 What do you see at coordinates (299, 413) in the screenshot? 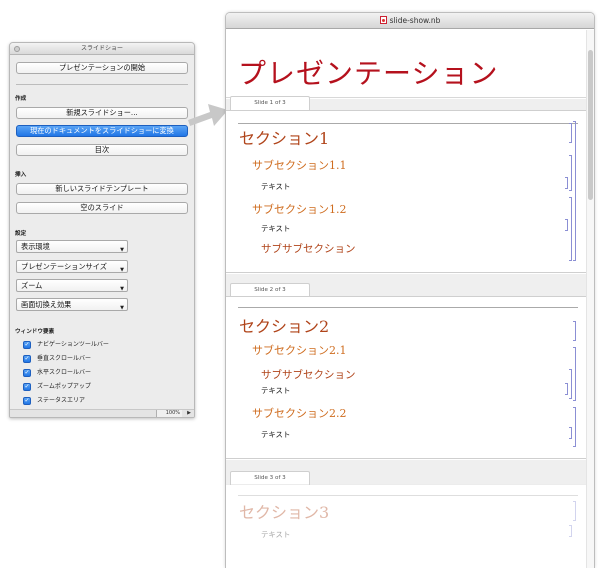
I see `subsection-heading: サブセクション2.2` at bounding box center [299, 413].